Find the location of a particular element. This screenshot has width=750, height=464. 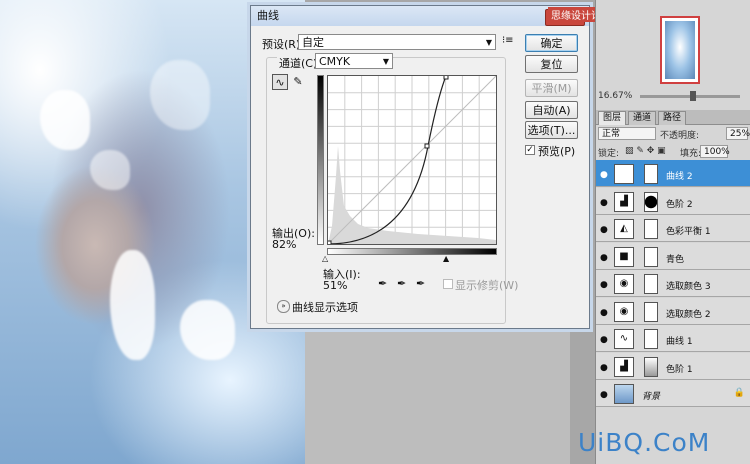

output-gradient-bar is located at coordinates (320, 160).